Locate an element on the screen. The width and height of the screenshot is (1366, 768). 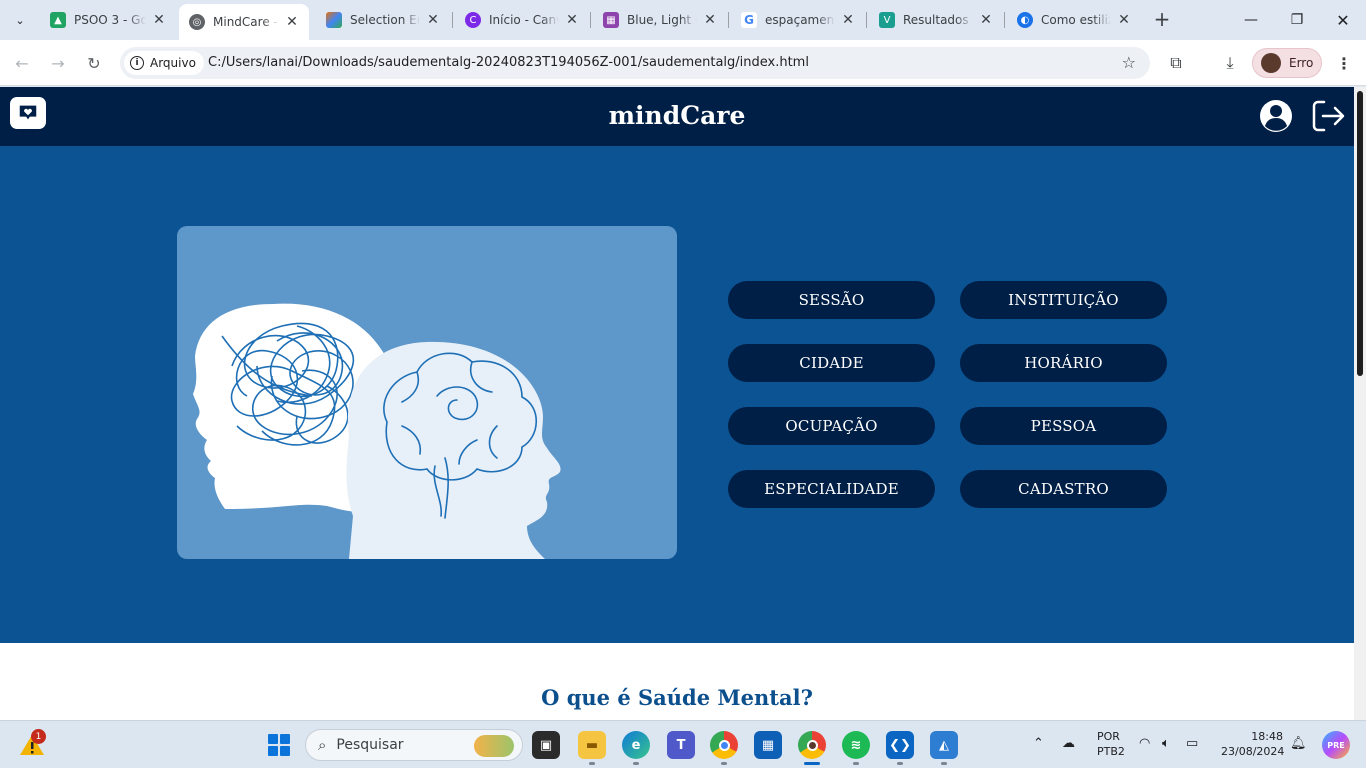
pessoa-button: PESSOA is located at coordinates (1063, 426).